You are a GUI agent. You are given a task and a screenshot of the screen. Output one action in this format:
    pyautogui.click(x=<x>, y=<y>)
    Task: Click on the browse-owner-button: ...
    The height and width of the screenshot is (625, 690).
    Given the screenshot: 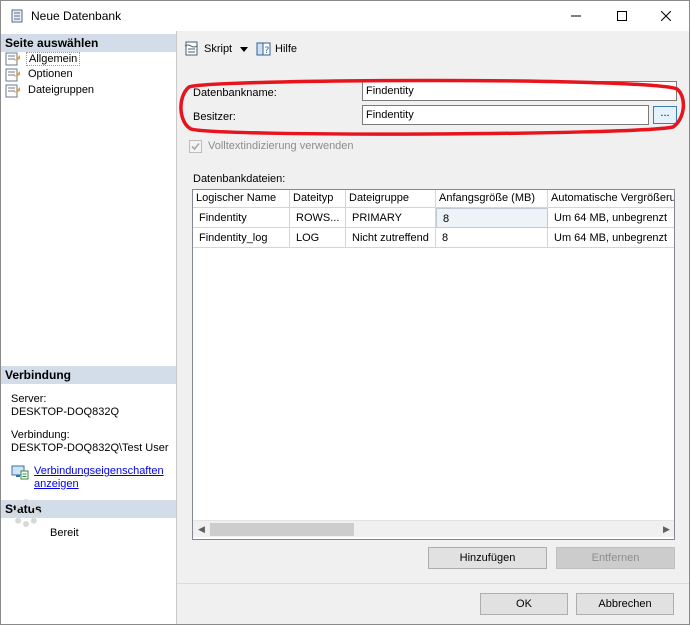 What is the action you would take?
    pyautogui.click(x=665, y=115)
    